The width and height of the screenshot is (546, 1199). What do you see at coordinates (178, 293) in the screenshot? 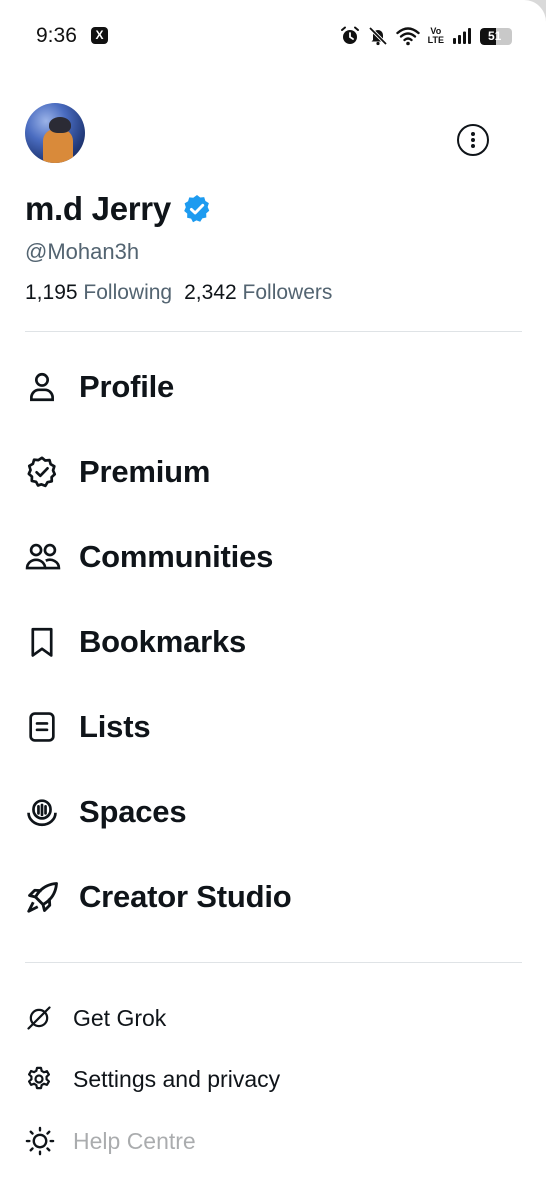
I see `follow-stats: 1,195 Following 2,342 Followers` at bounding box center [178, 293].